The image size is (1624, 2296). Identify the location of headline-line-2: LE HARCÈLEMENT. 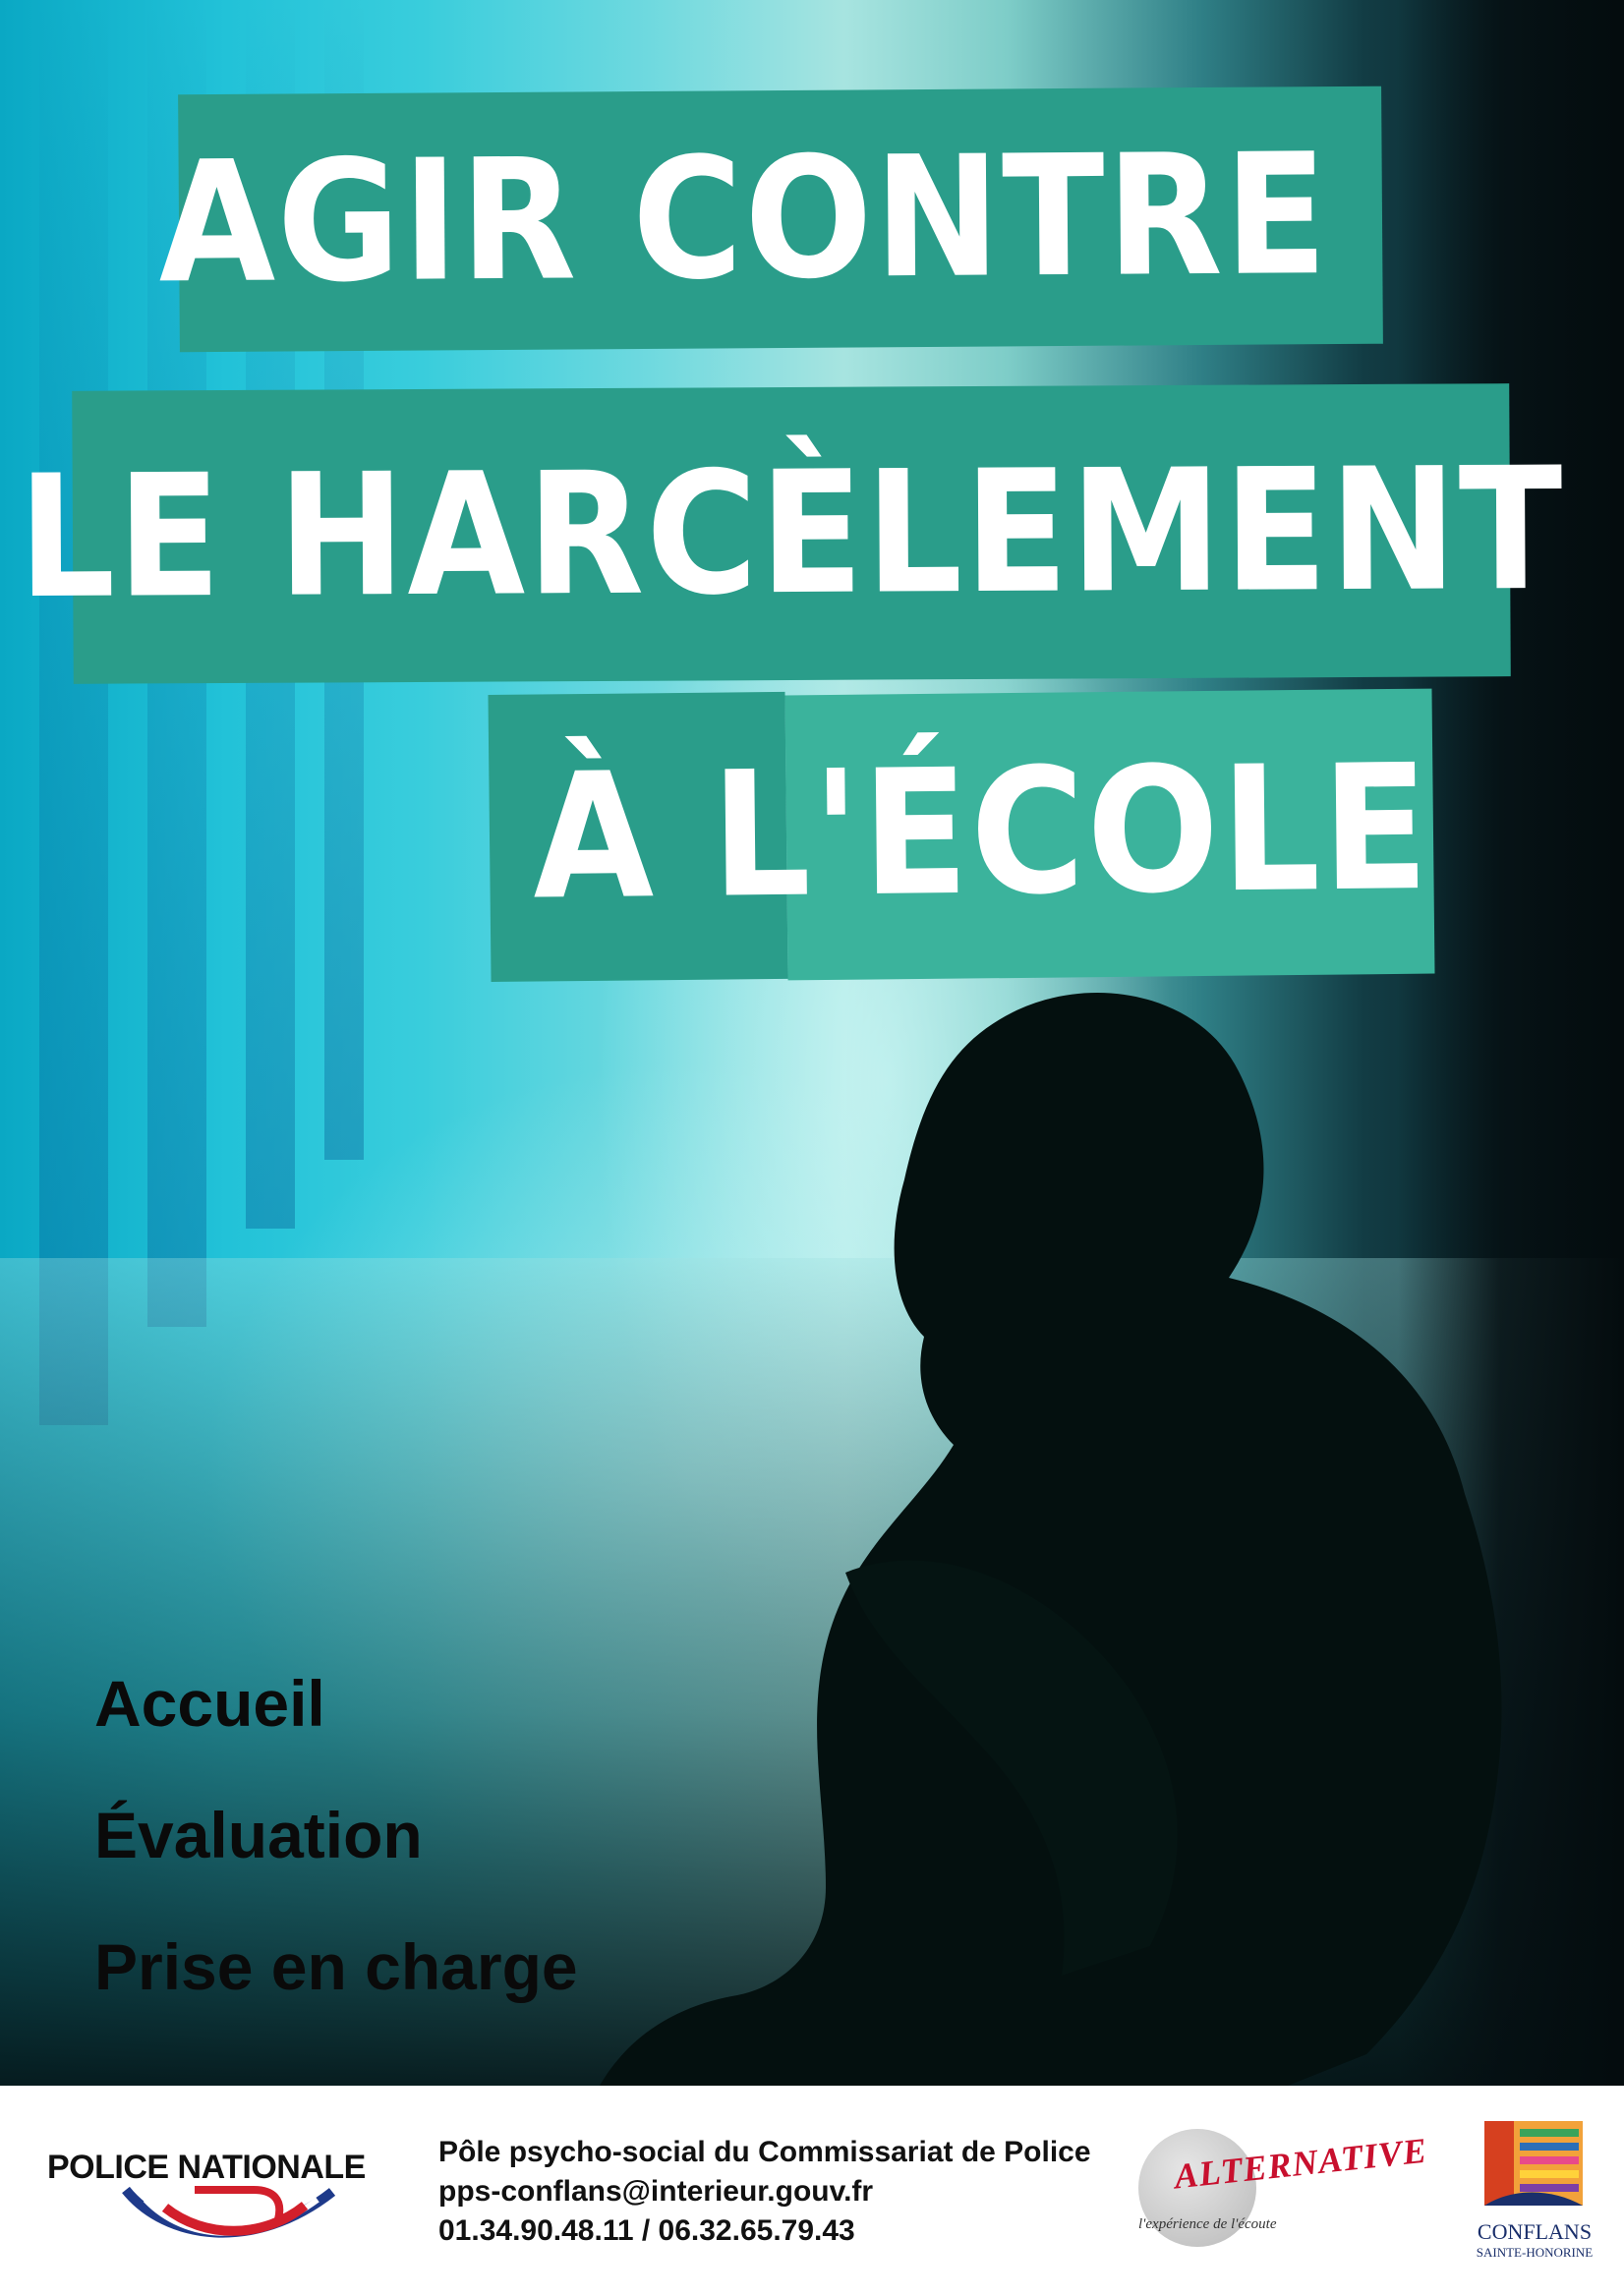
(791, 533).